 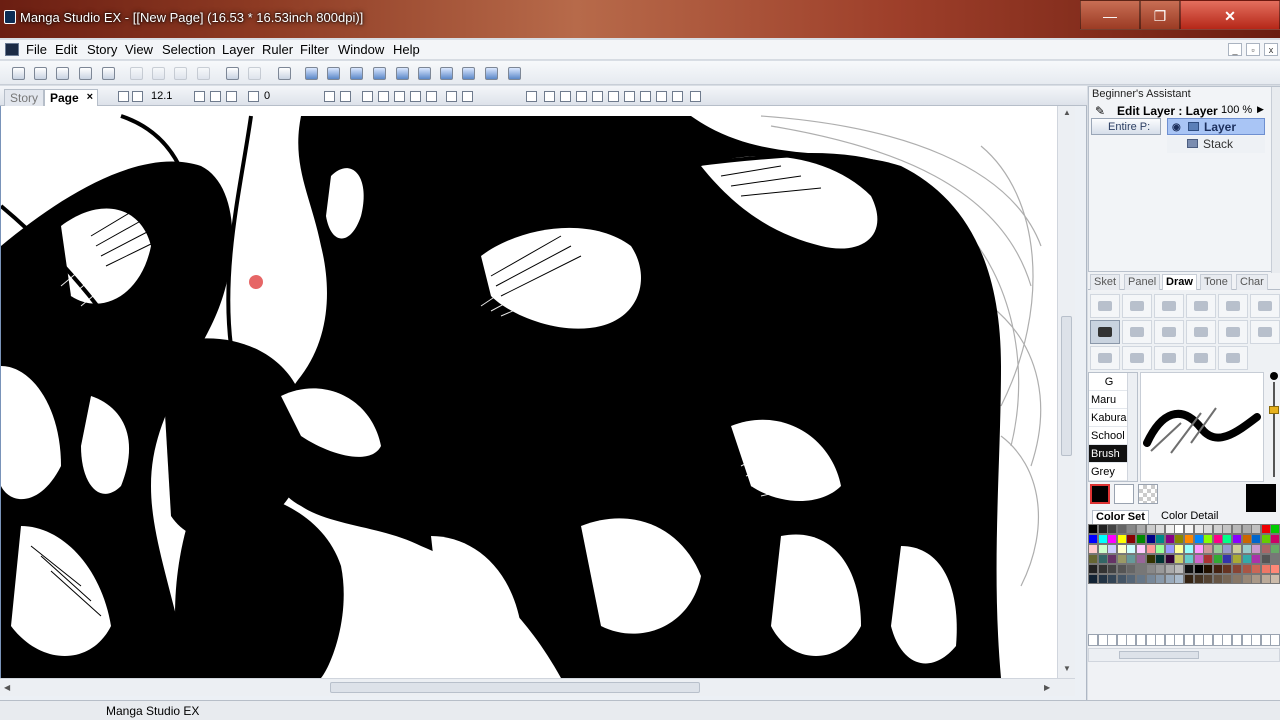 What do you see at coordinates (1169, 358) in the screenshot?
I see `focus-line-tool-icon` at bounding box center [1169, 358].